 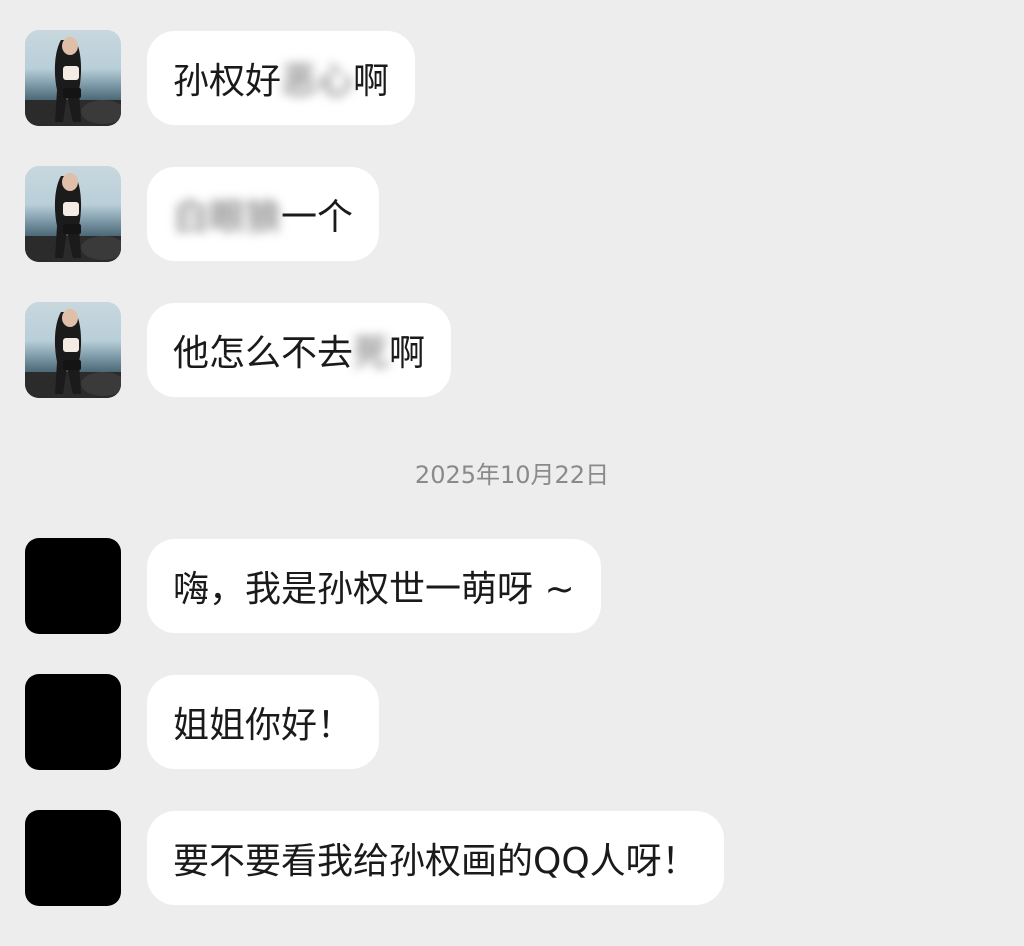 I want to click on message-text-blurred: 白眼狼, so click(x=227, y=217).